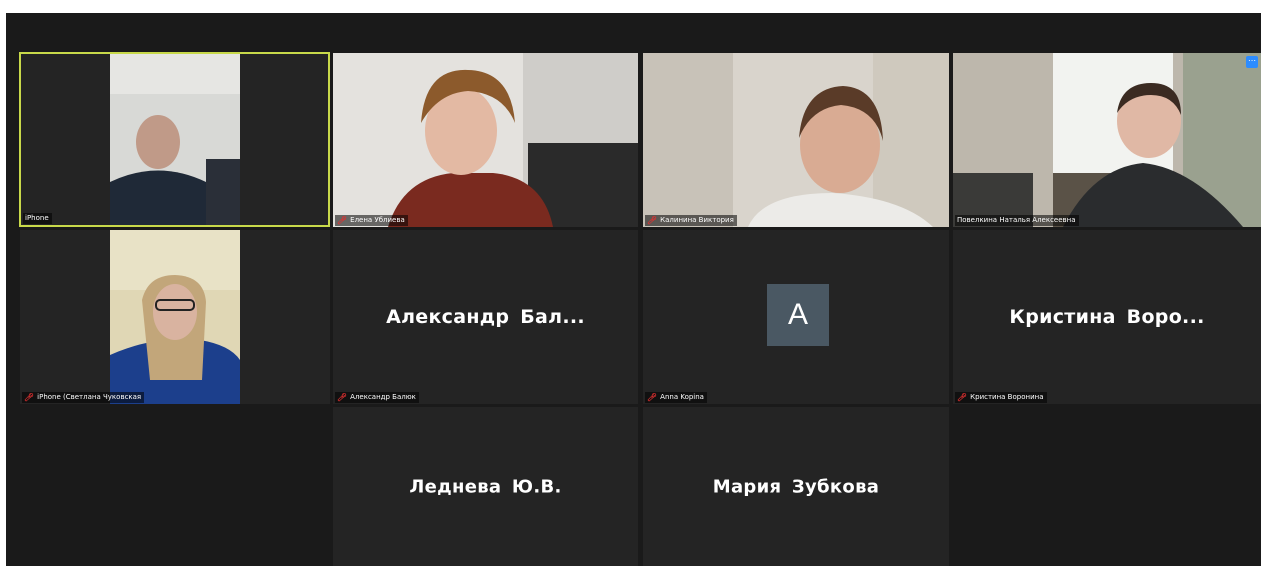  Describe the element at coordinates (371, 220) in the screenshot. I see `participant-name-tag: 🎤︎ Елена Ублиева` at that location.